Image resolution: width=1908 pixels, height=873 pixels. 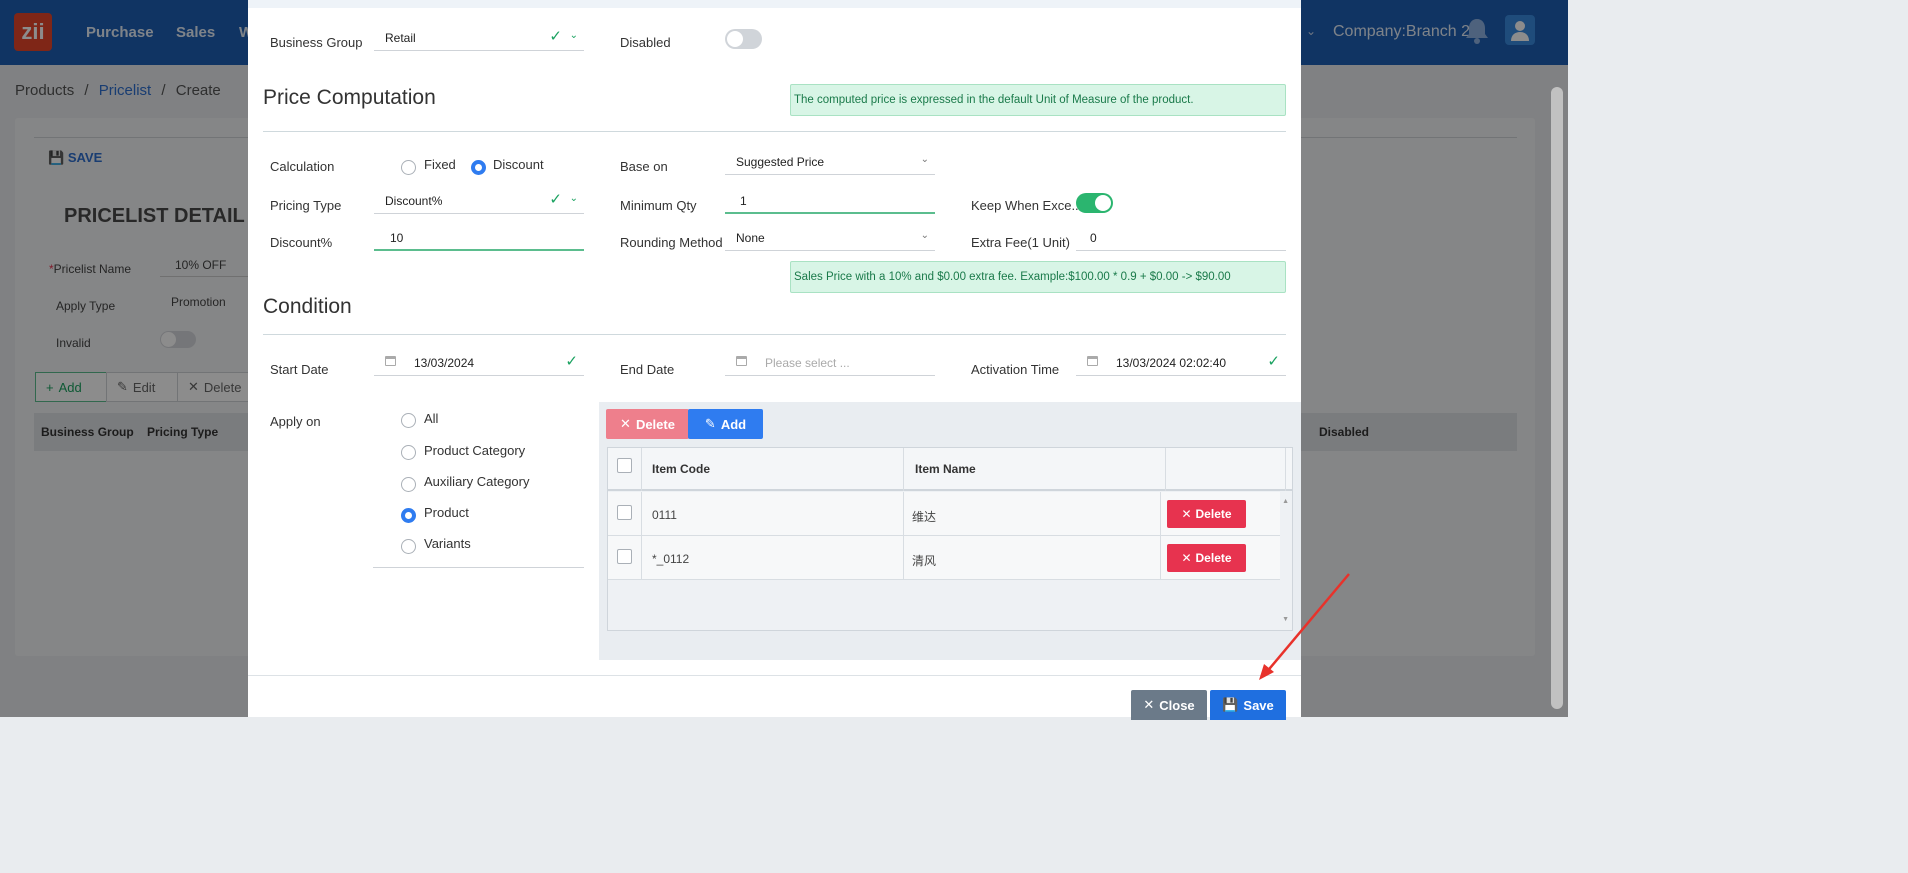 What do you see at coordinates (440, 164) in the screenshot?
I see `calc-fixed-label: Fixed` at bounding box center [440, 164].